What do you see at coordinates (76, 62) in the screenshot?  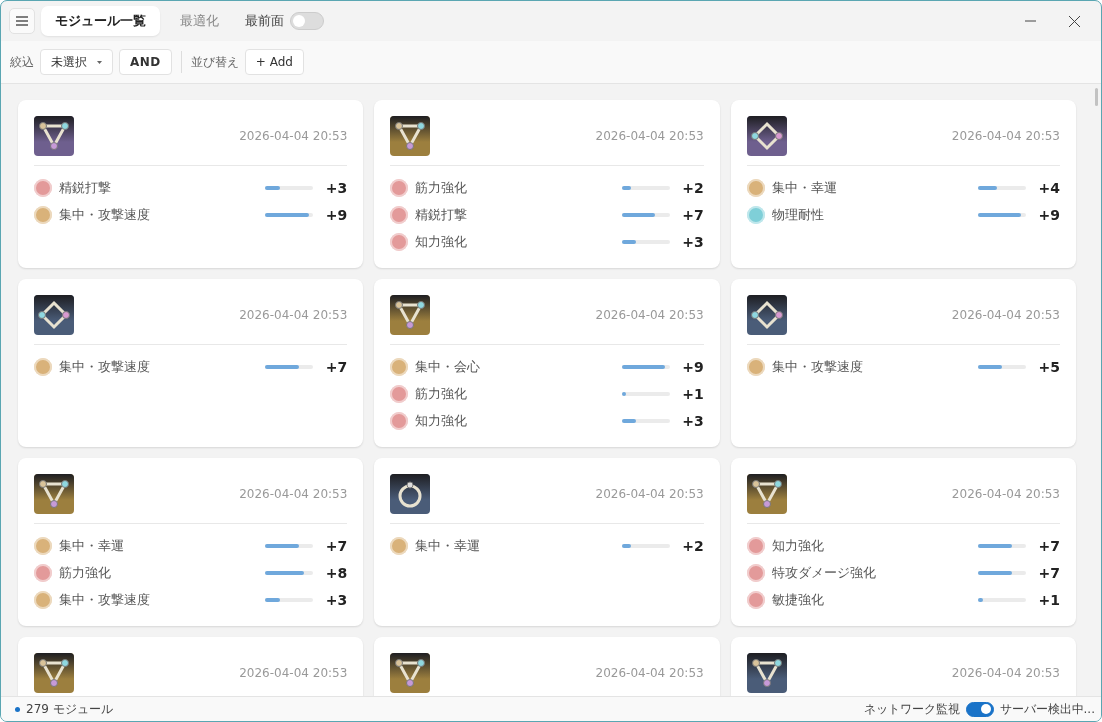 I see `filter-dropdown: 未選択` at bounding box center [76, 62].